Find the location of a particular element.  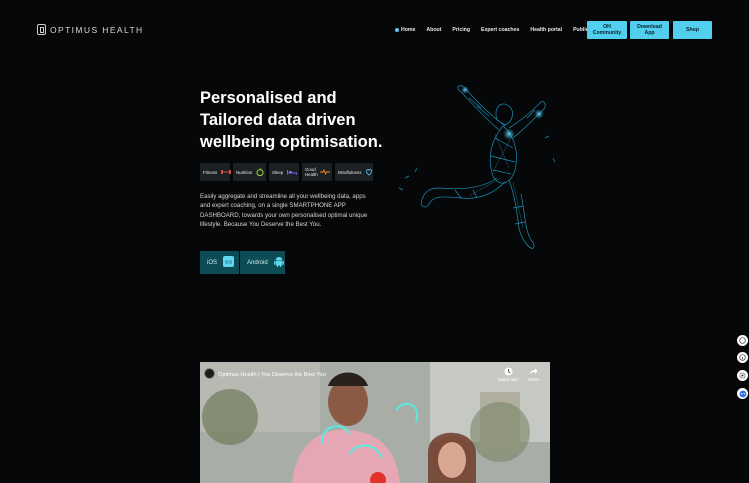

gear-icon is located at coordinates (742, 375).